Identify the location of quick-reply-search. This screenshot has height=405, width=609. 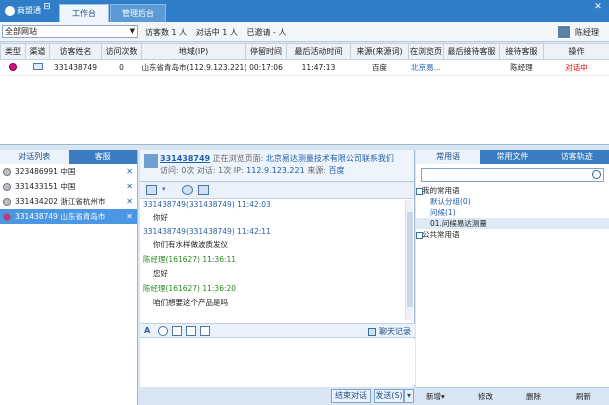
(512, 175).